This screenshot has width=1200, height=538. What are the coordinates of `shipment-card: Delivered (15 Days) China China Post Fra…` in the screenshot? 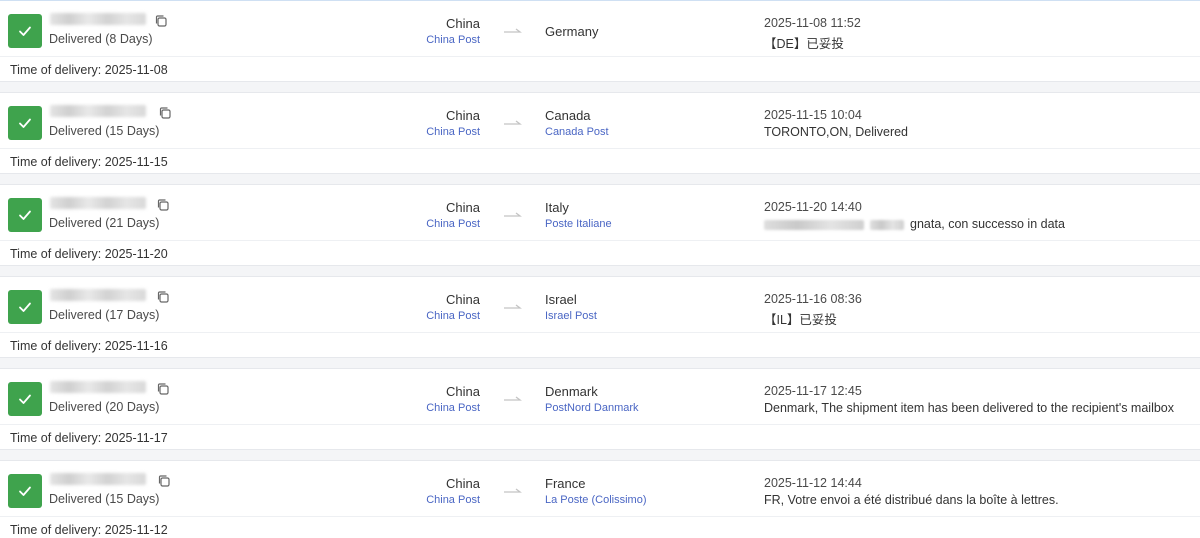 It's located at (600, 499).